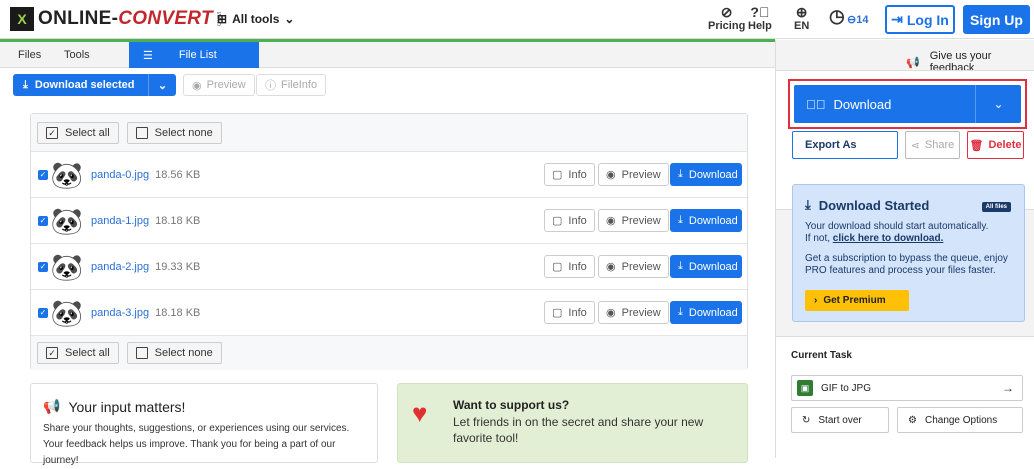 This screenshot has width=1034, height=469. What do you see at coordinates (67, 266) in the screenshot?
I see `panda-thumbnail: 🐼` at bounding box center [67, 266].